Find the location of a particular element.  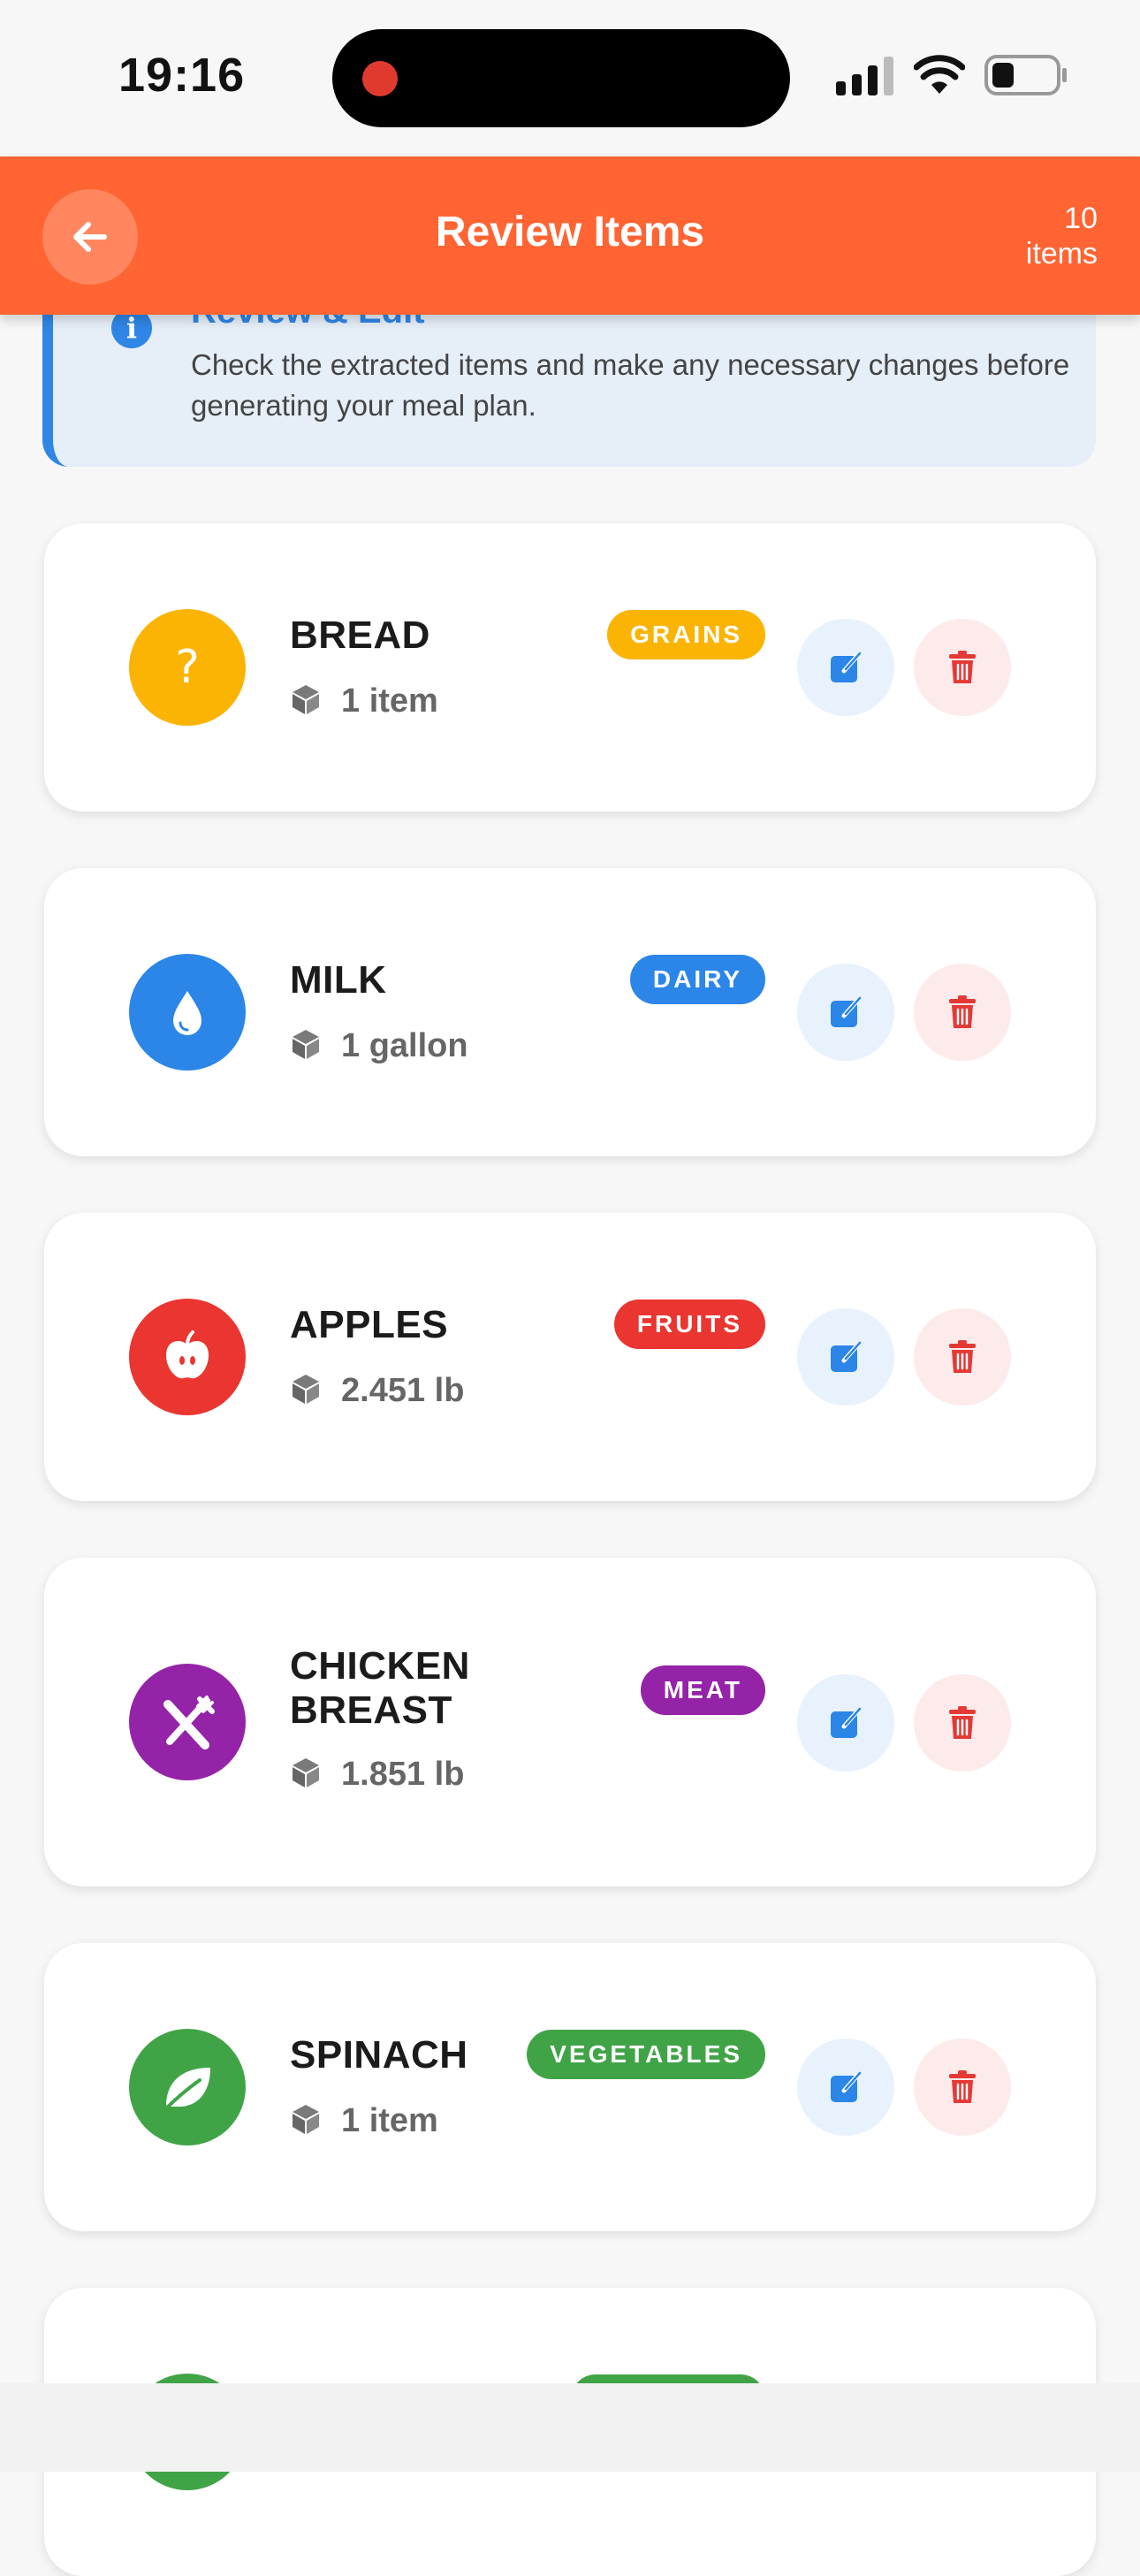

apple-icon is located at coordinates (187, 1354).